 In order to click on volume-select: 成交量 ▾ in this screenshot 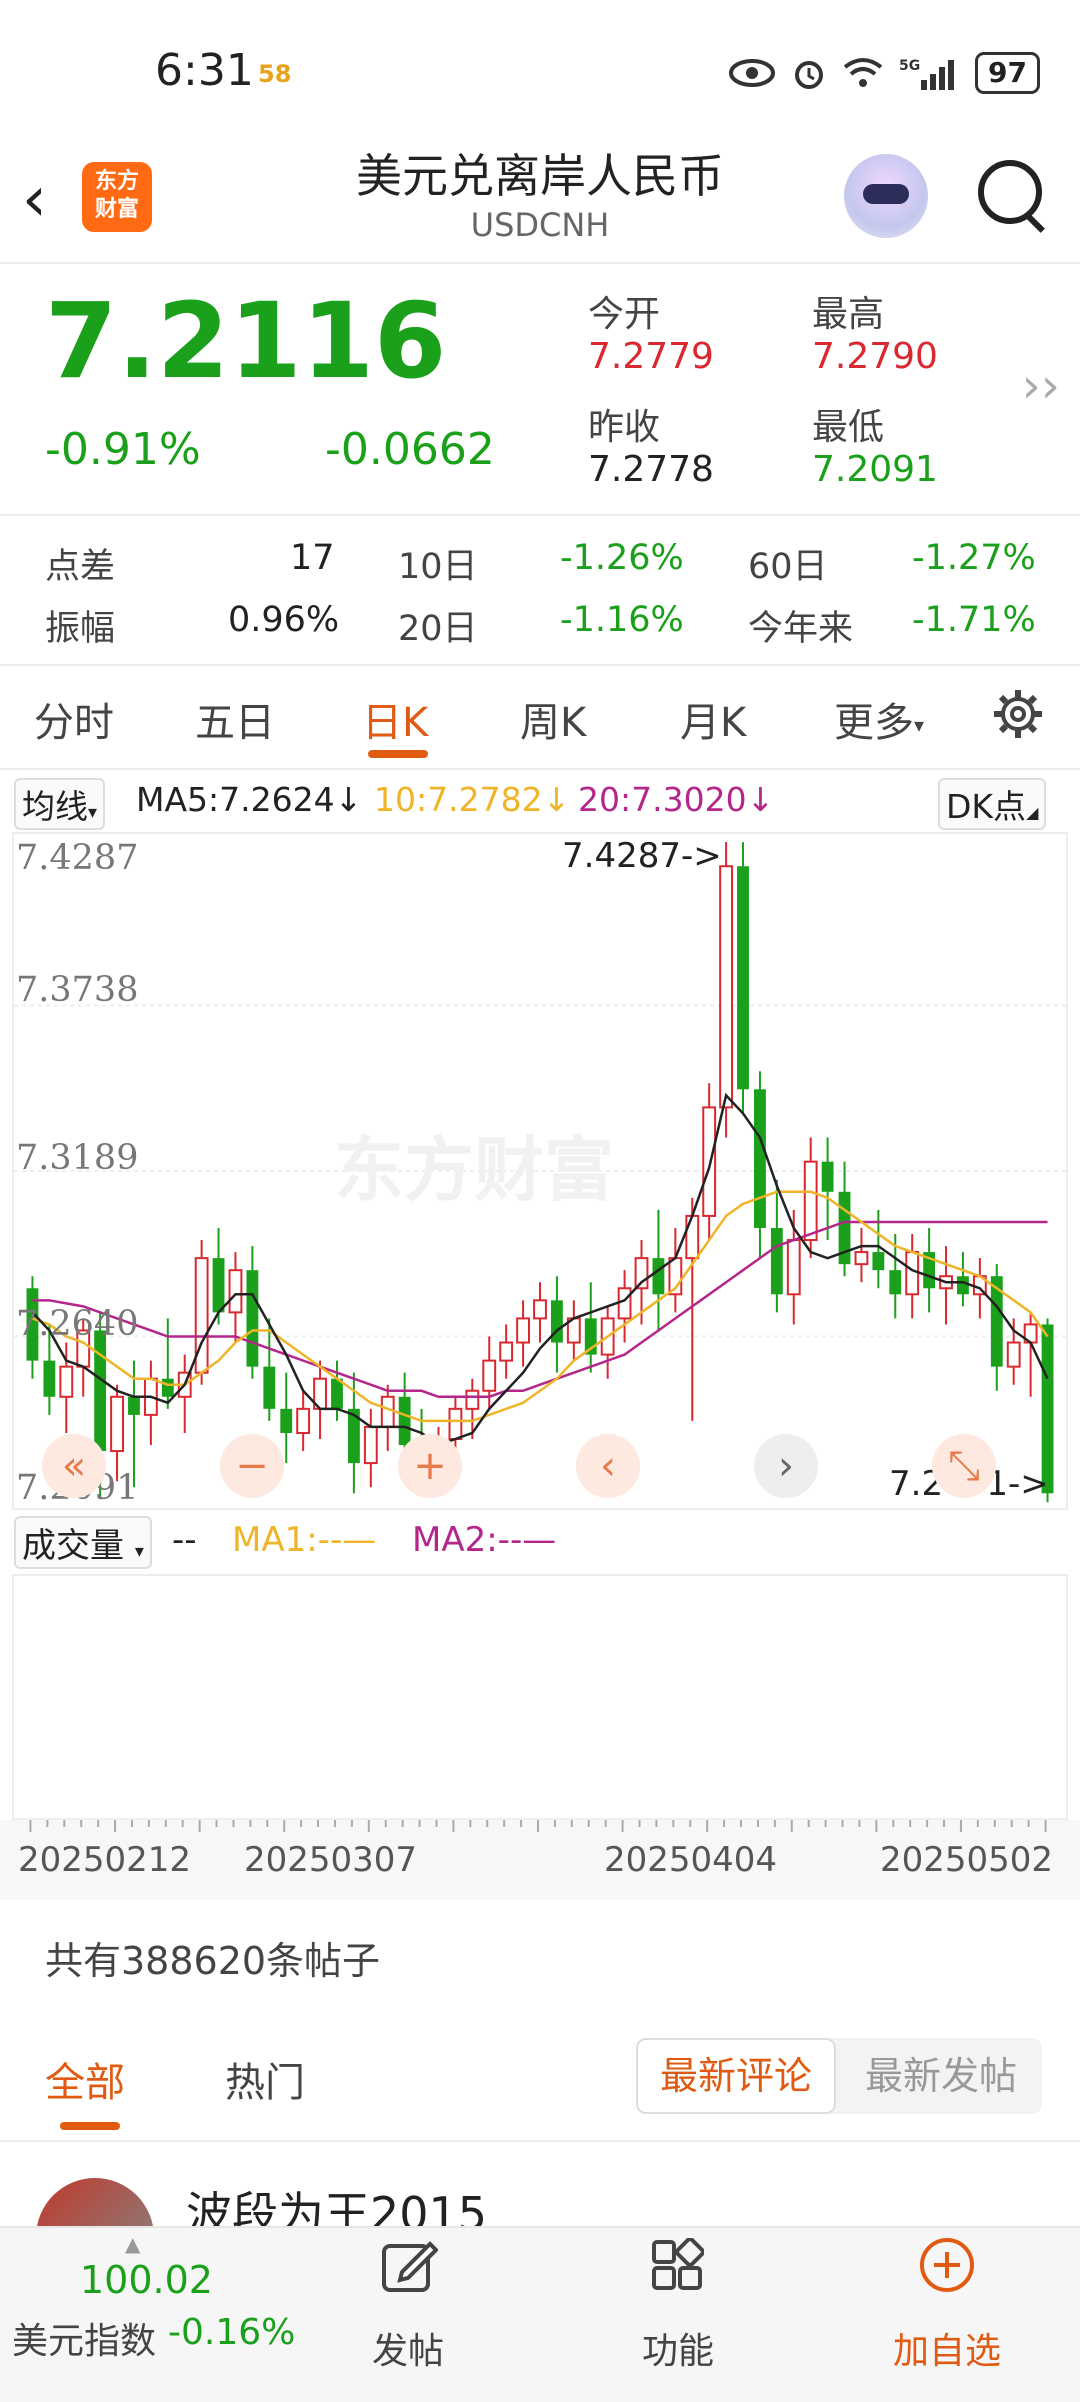, I will do `click(83, 1542)`.